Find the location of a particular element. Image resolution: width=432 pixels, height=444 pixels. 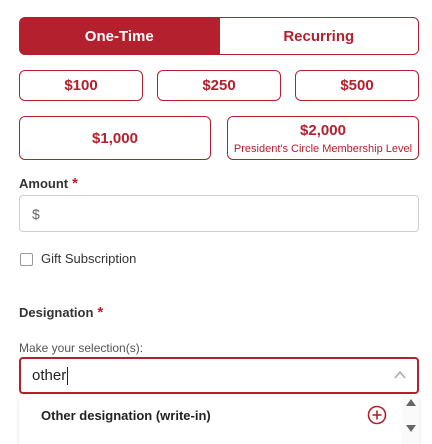

designation-search-value: other is located at coordinates (49, 375).